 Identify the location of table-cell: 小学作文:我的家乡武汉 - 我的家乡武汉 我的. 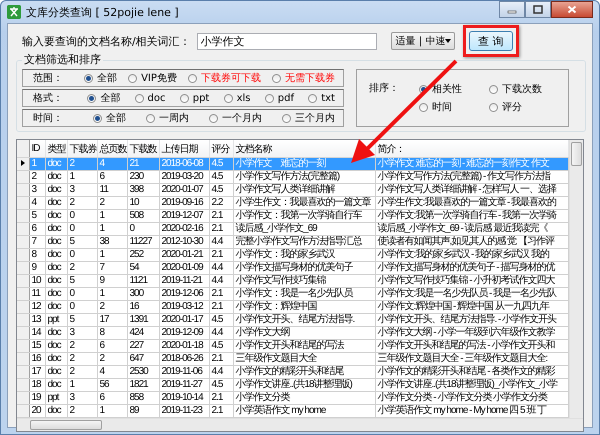
(472, 255).